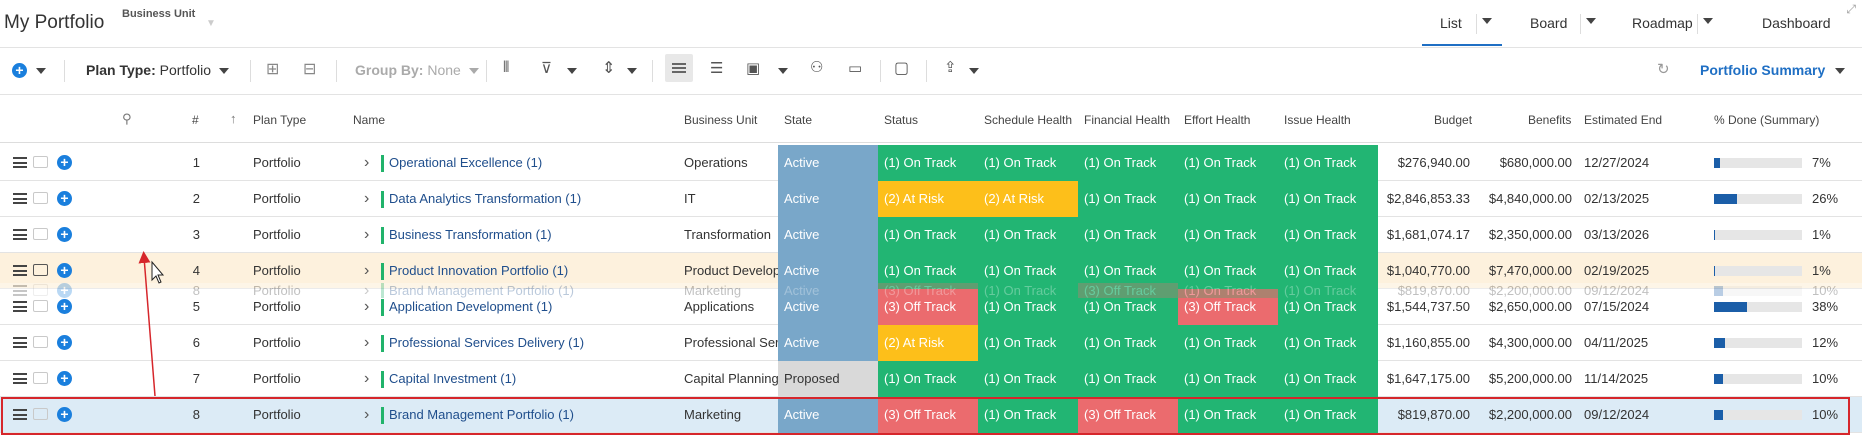  I want to click on columns-icon: ⫴, so click(506, 67).